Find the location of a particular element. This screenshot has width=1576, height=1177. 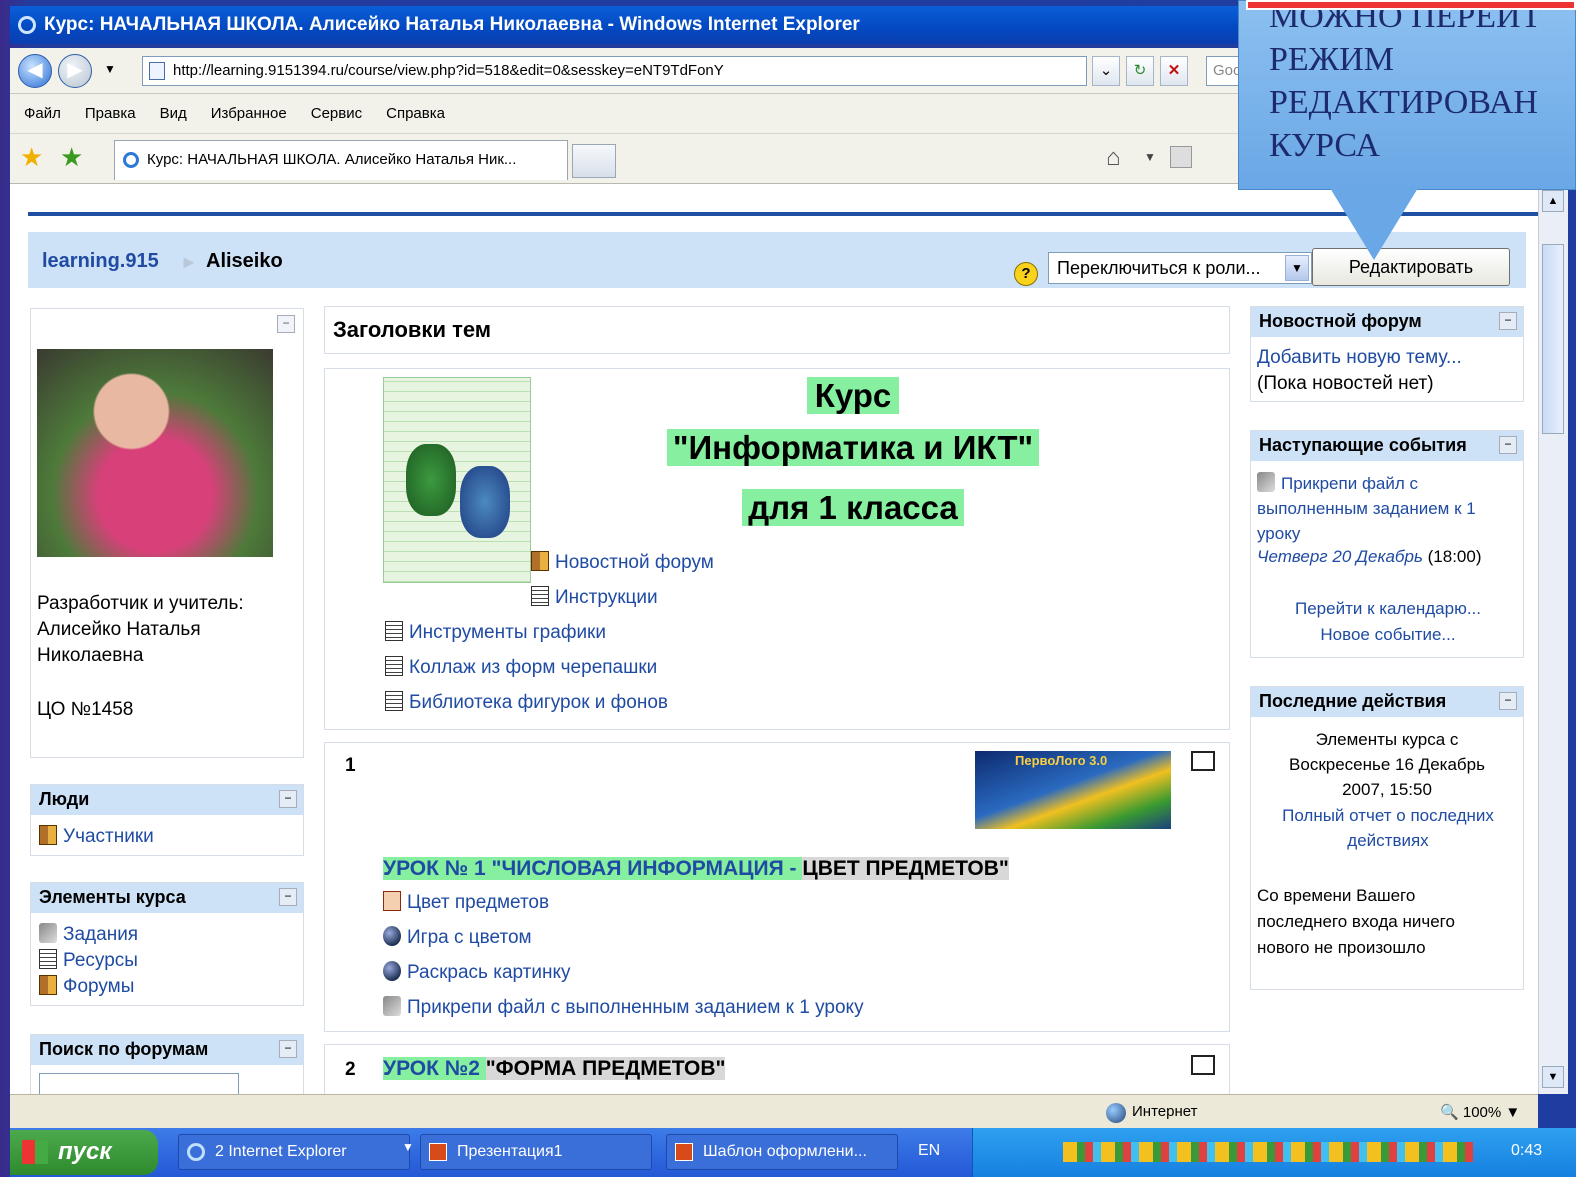

new-tab-button is located at coordinates (594, 161).